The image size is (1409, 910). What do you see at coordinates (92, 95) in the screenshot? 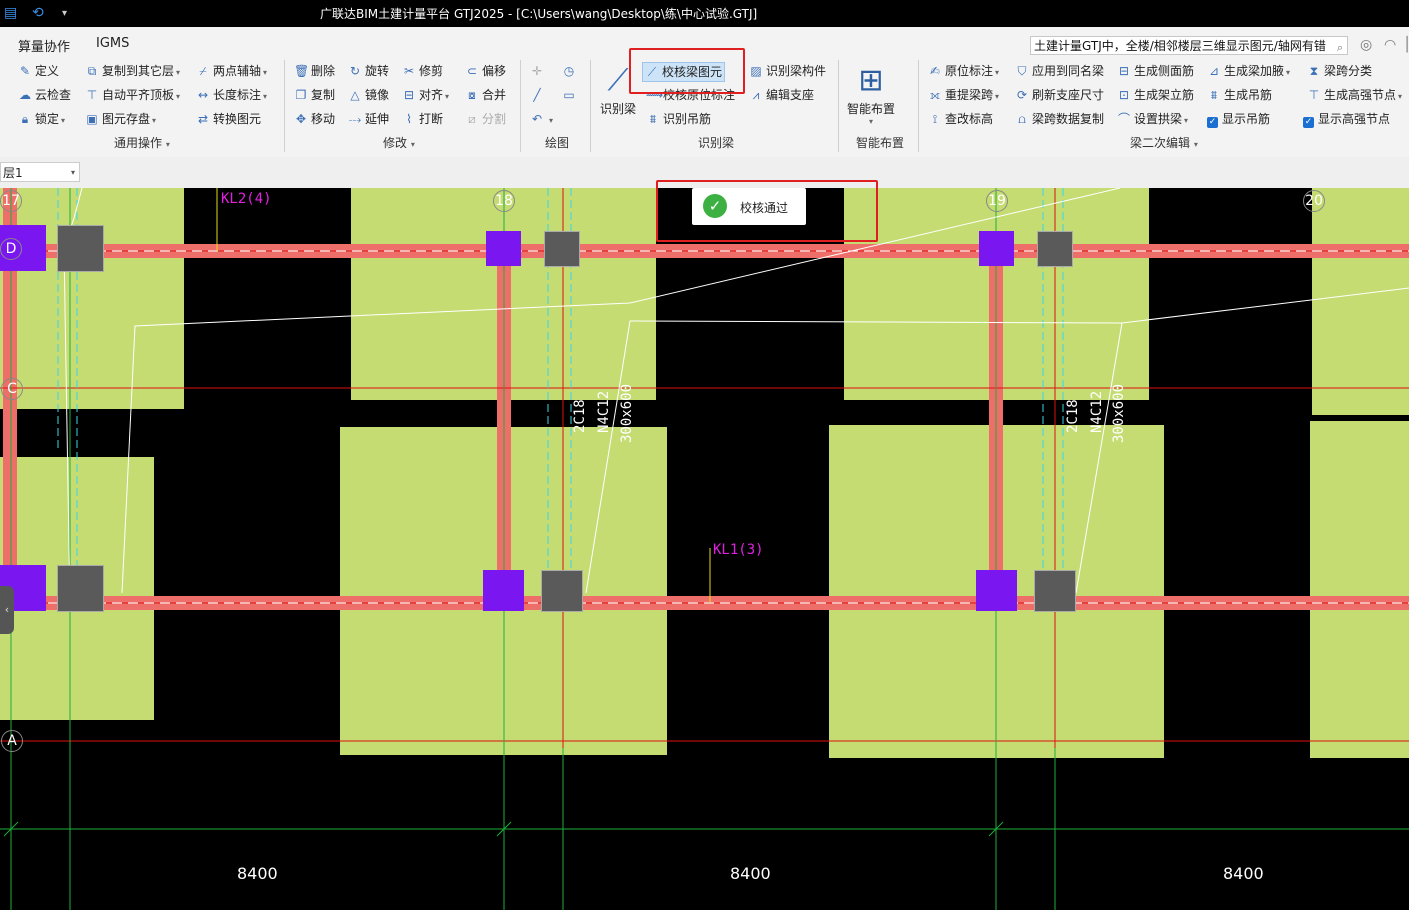
I see `align-top-icon: ⊤` at bounding box center [92, 95].